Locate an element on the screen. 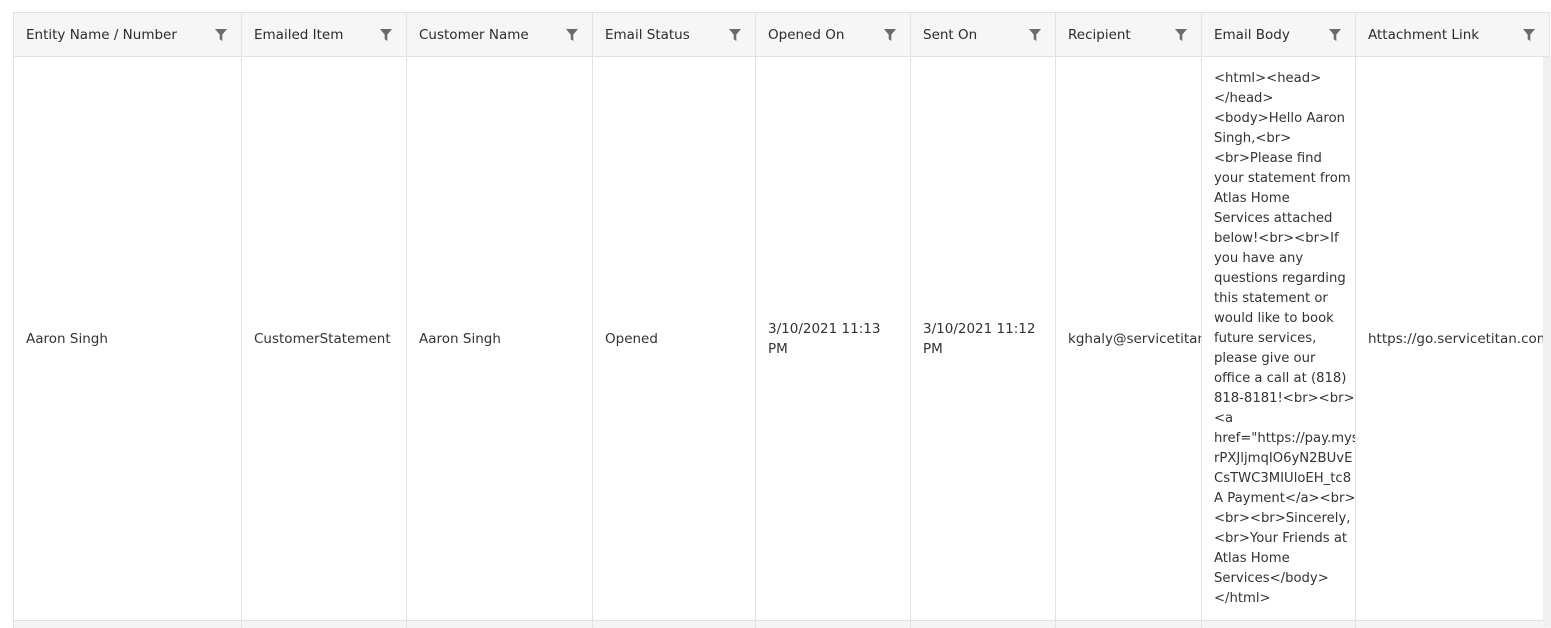  cell-recipient: kghaly@servicetitan.c is located at coordinates (1129, 339).